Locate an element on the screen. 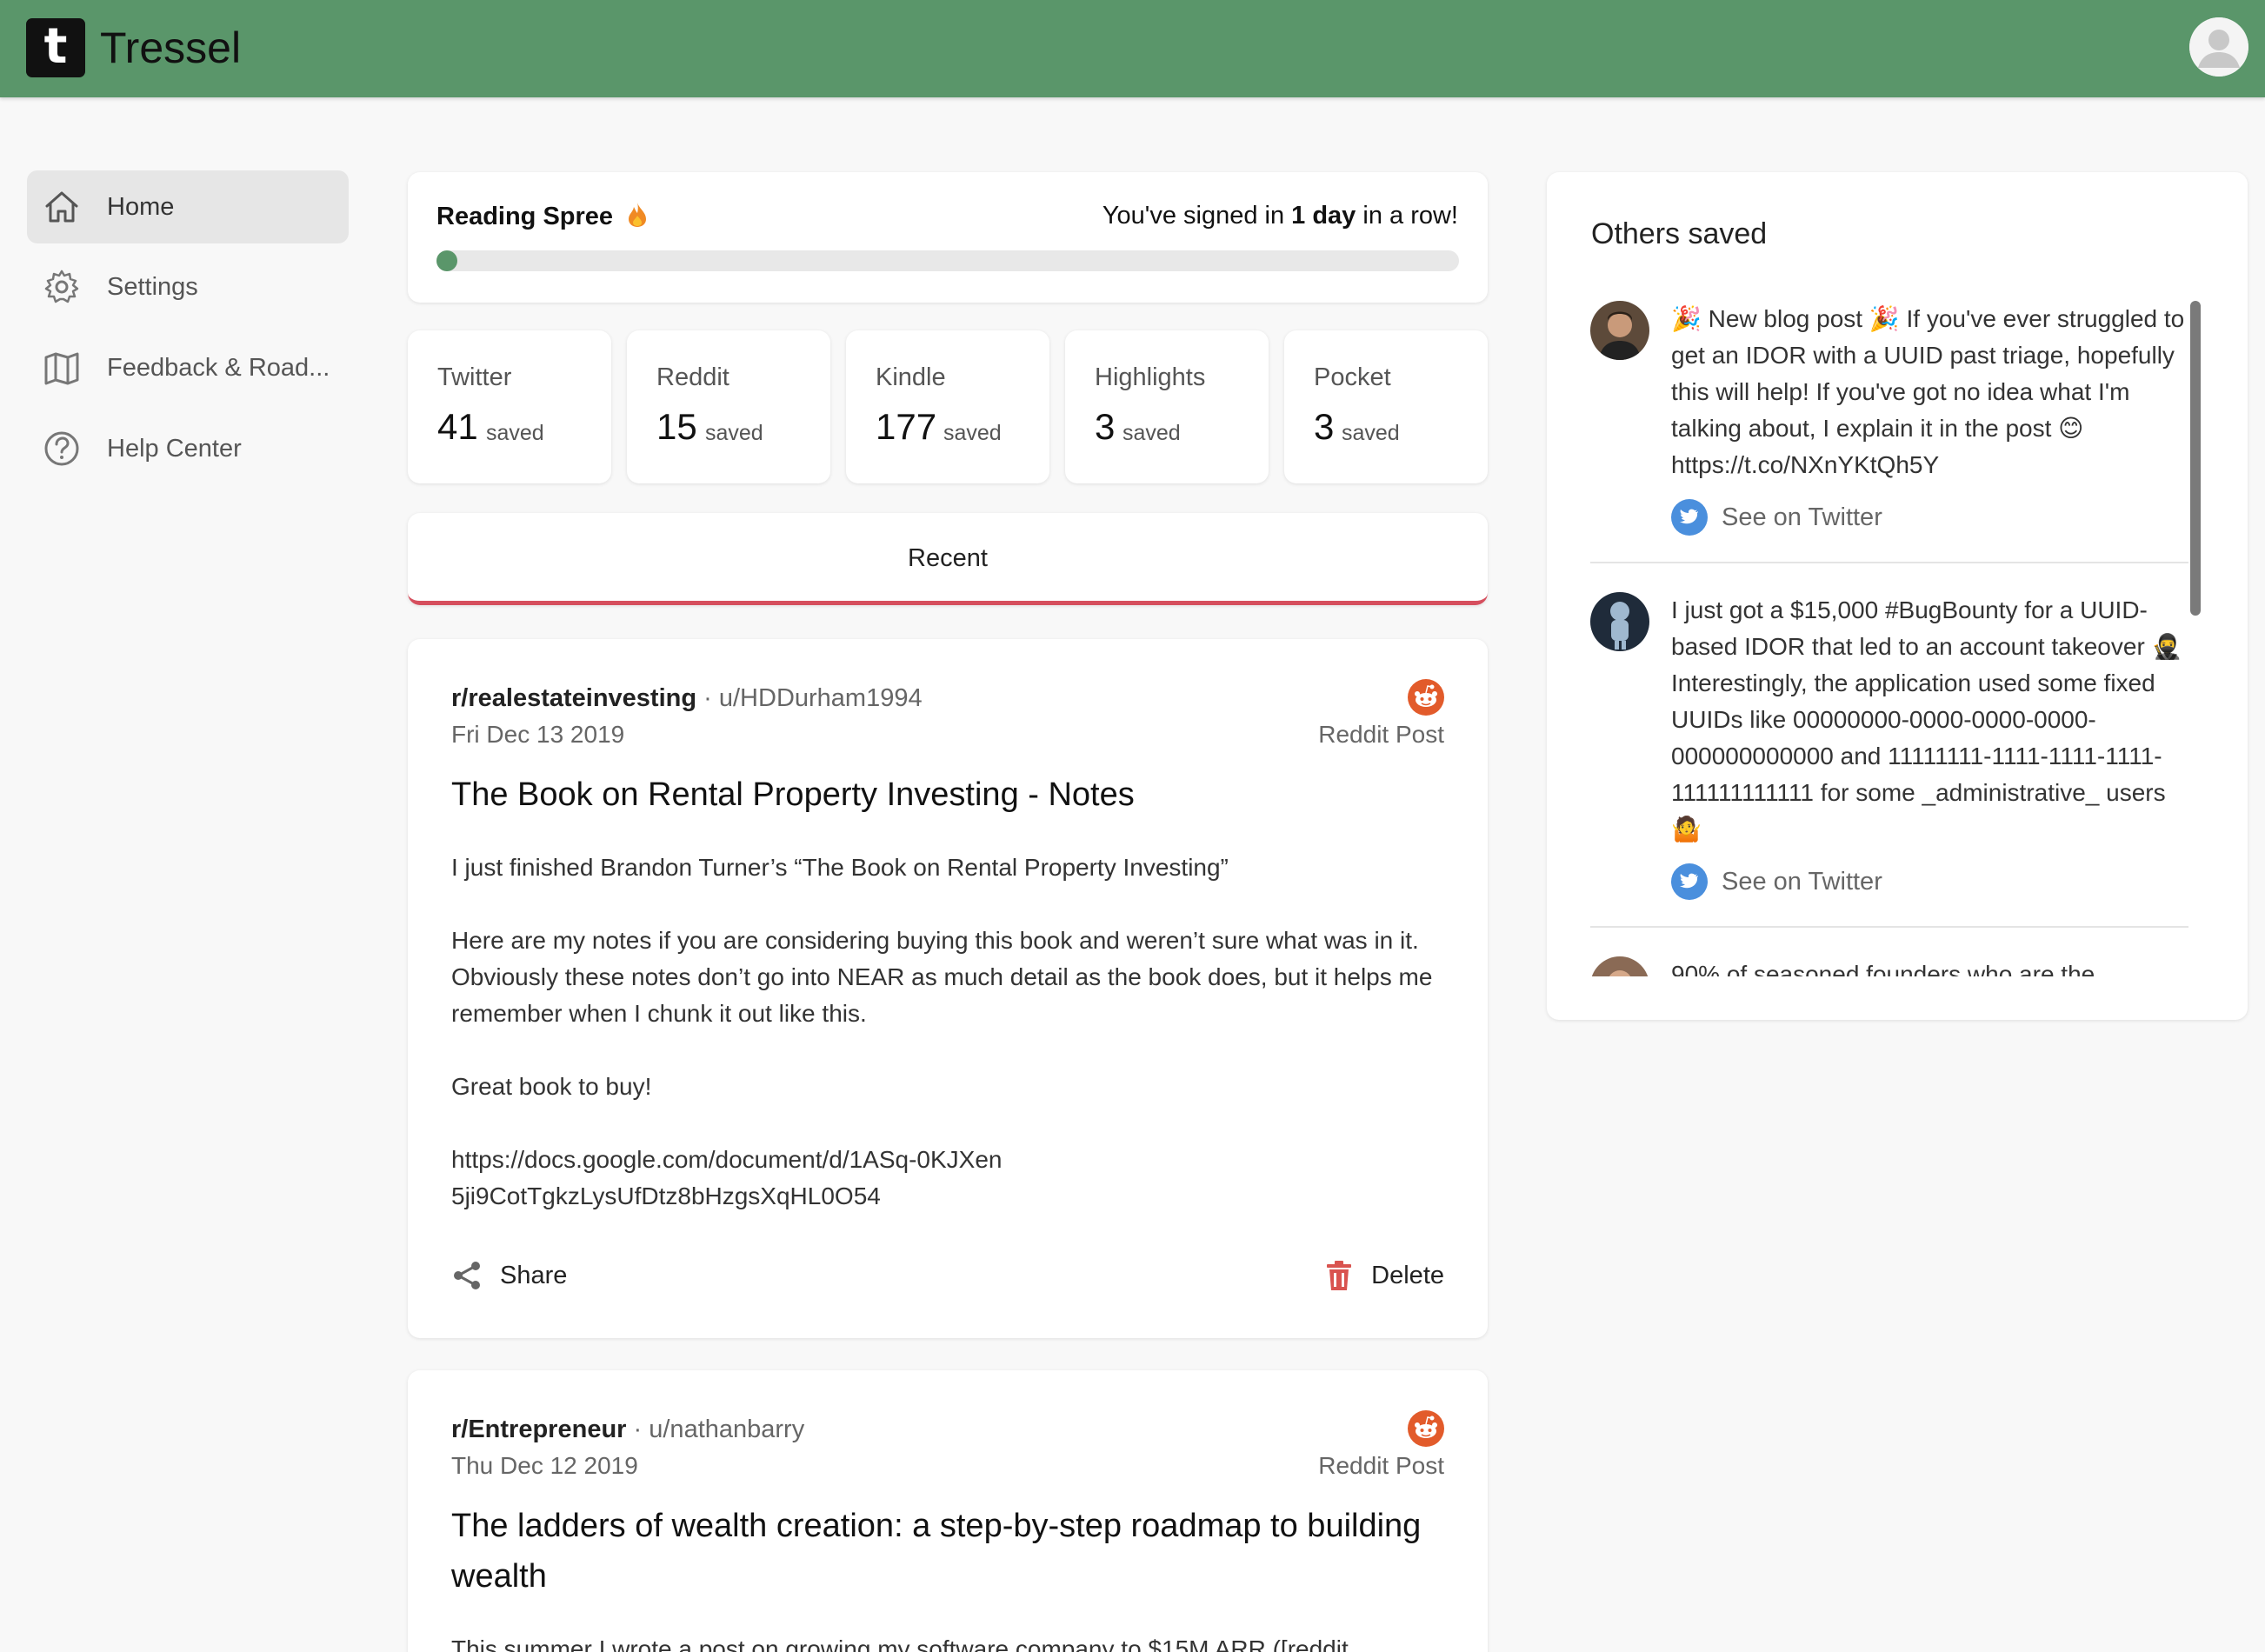 This screenshot has height=1652, width=2265. sidebar-item-help: Help Center is located at coordinates (188, 448).